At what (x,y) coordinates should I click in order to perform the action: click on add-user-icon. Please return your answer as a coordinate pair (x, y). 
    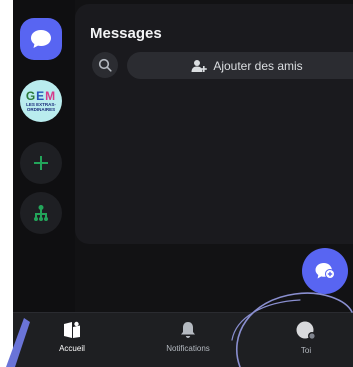
    Looking at the image, I should click on (199, 65).